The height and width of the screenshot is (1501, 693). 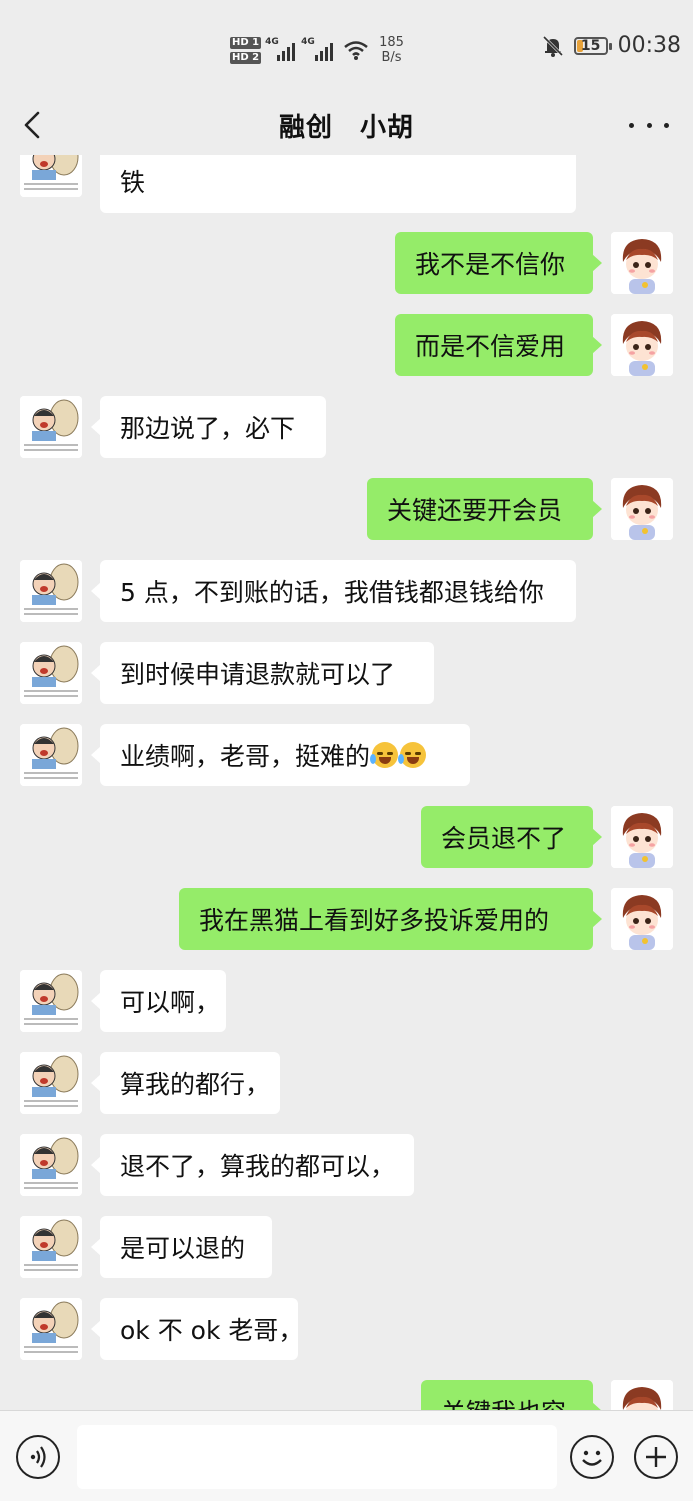 I want to click on message-text: 会员退不了, so click(x=504, y=838).